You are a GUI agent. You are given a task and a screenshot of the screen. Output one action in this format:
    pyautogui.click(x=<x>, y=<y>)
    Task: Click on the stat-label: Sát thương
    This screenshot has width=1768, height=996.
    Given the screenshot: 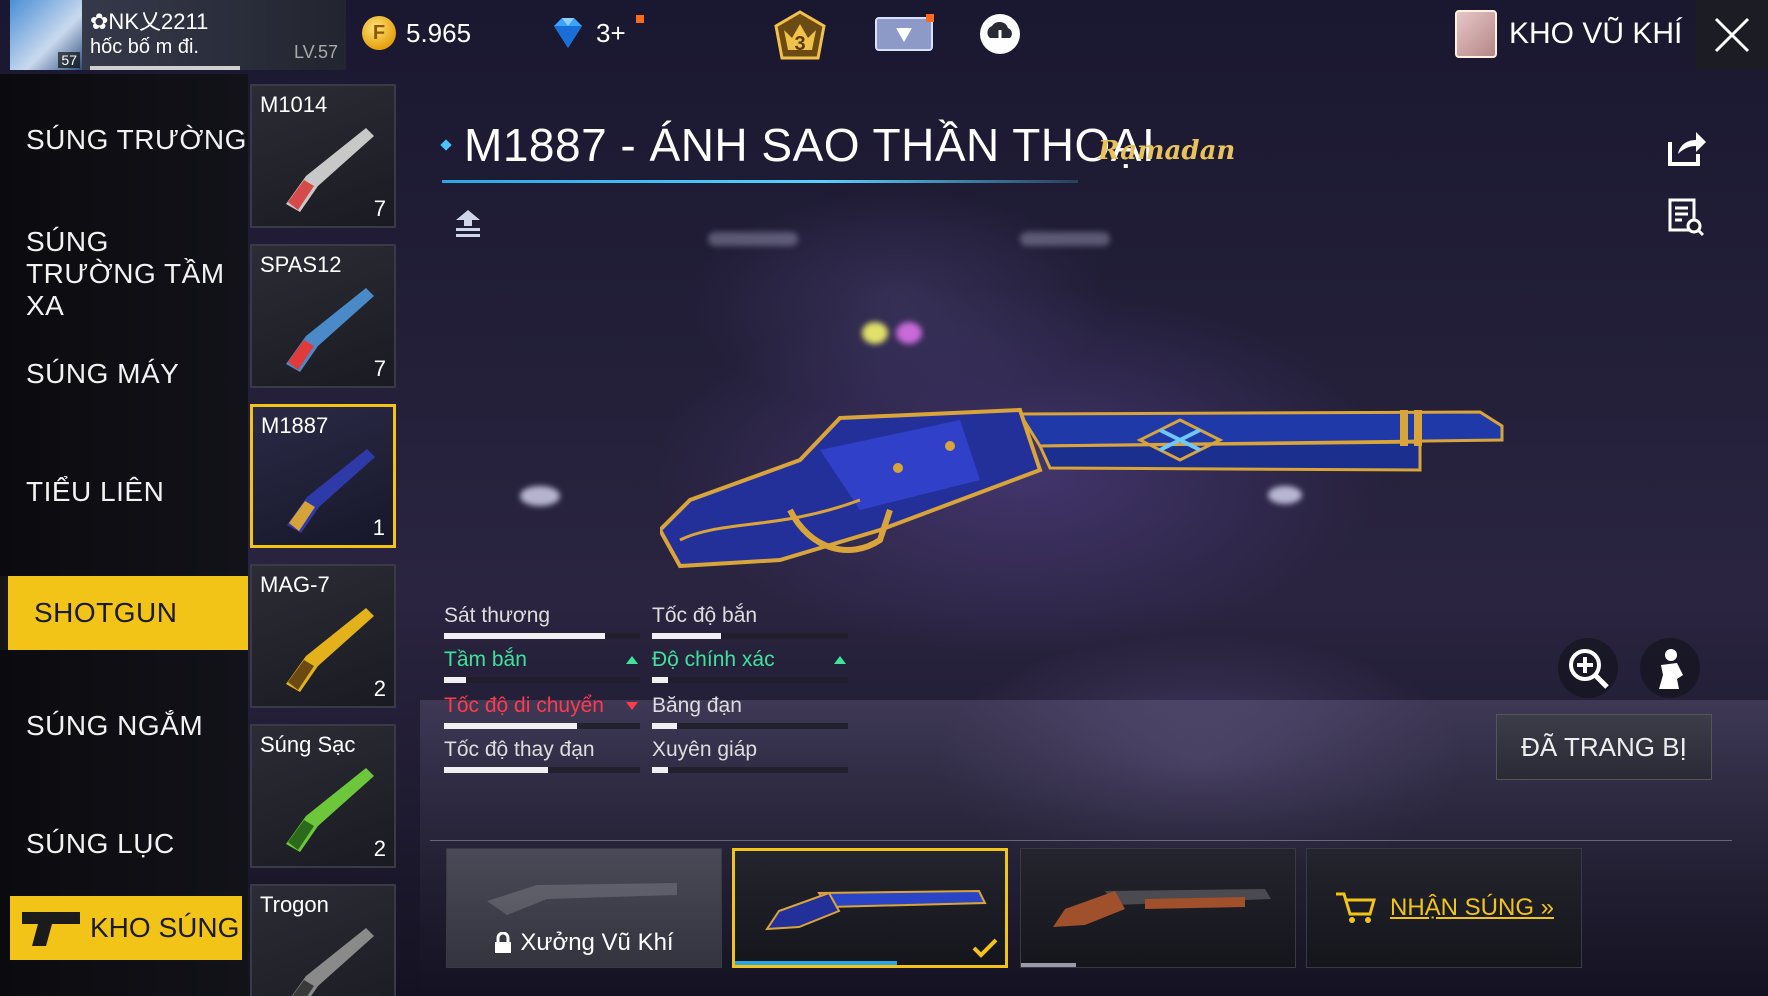 What is the action you would take?
    pyautogui.click(x=497, y=615)
    